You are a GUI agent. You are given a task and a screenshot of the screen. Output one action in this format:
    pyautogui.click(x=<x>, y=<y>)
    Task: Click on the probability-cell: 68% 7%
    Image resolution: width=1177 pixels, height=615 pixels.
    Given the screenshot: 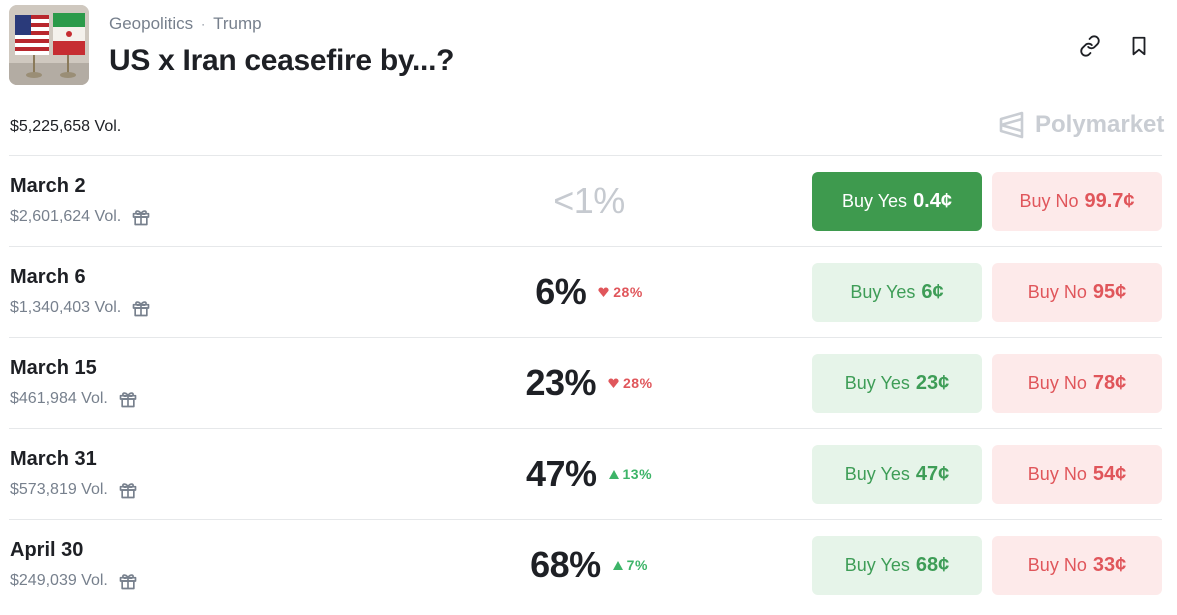 What is the action you would take?
    pyautogui.click(x=589, y=565)
    